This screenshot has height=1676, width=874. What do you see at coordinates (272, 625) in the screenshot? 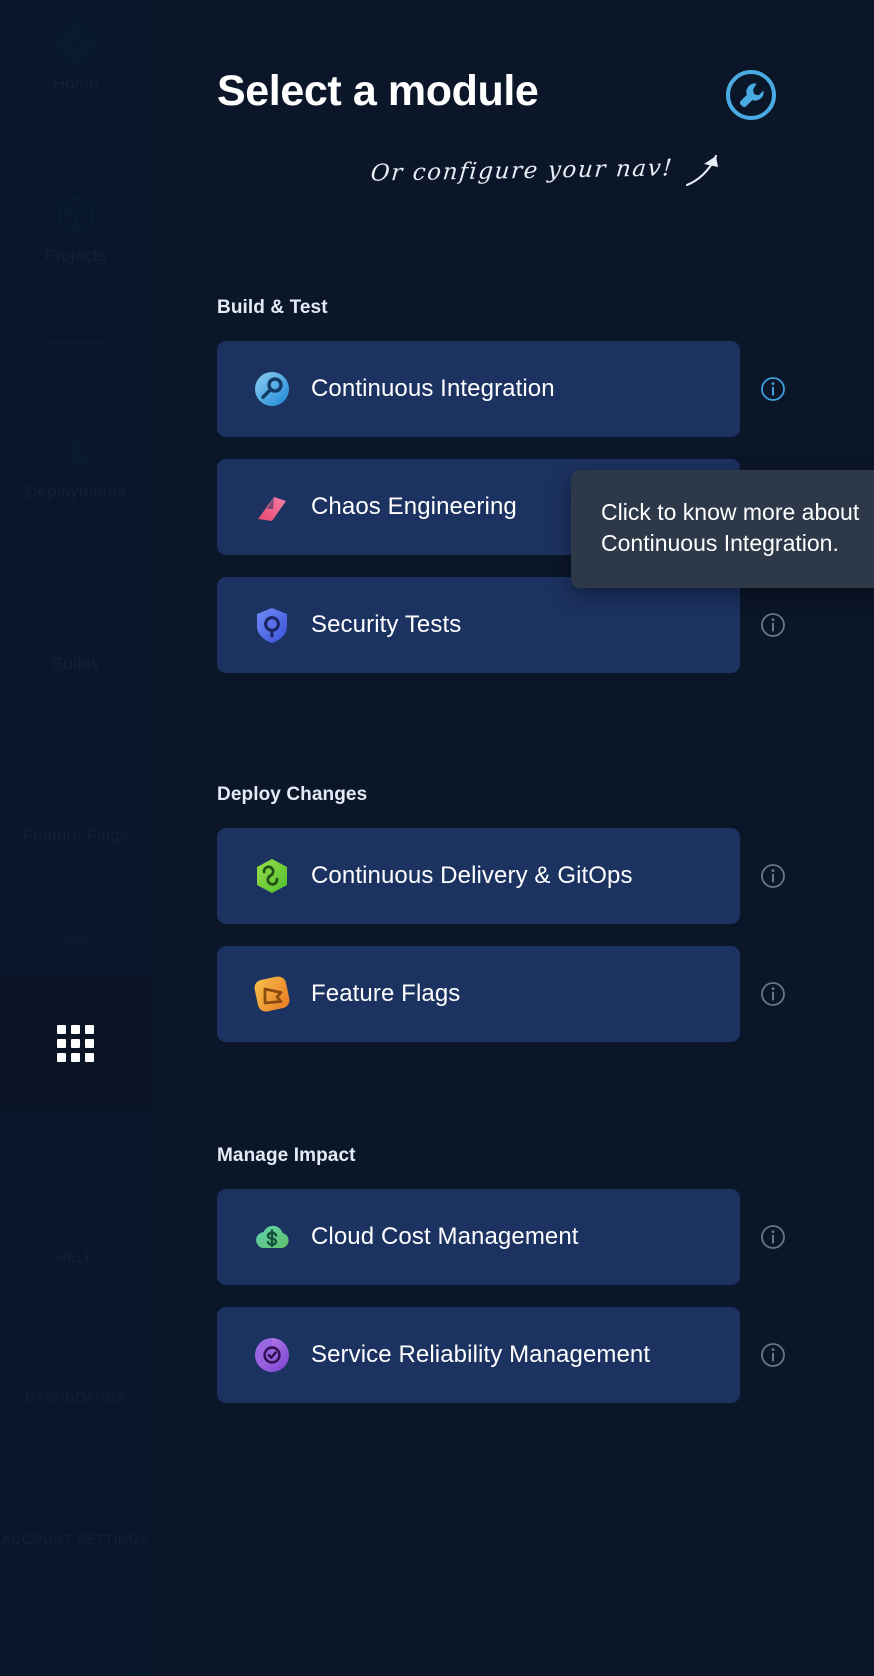
I see `security-tests-shield-icon` at bounding box center [272, 625].